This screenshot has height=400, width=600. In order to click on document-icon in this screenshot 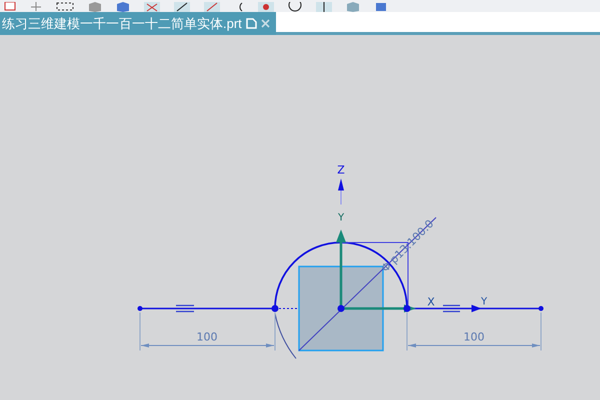, I will do `click(251, 23)`.